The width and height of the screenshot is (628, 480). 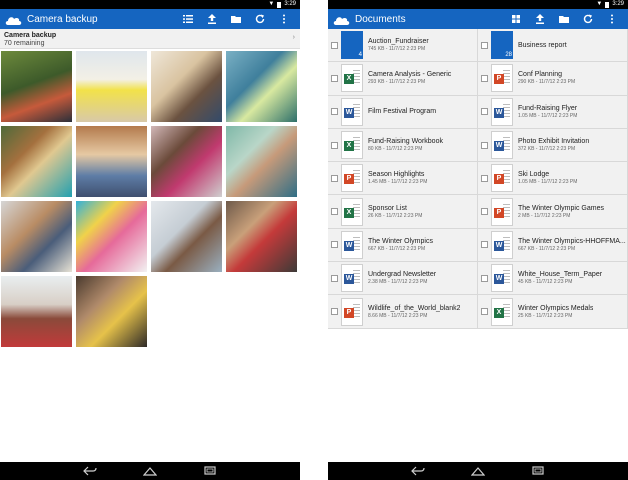 I want to click on woman-jumping-beach-photo, so click(x=111, y=86).